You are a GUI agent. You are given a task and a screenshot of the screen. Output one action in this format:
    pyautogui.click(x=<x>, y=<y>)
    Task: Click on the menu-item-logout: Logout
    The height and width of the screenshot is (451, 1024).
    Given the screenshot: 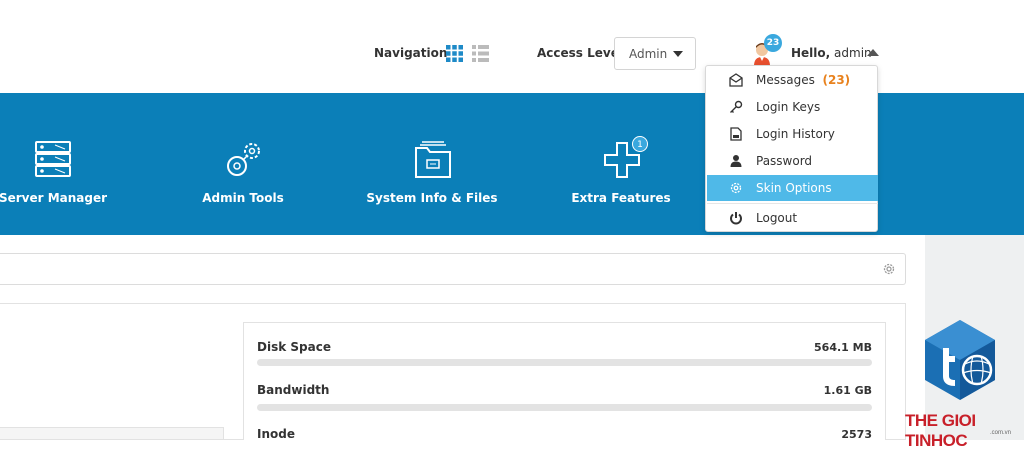 What is the action you would take?
    pyautogui.click(x=792, y=218)
    